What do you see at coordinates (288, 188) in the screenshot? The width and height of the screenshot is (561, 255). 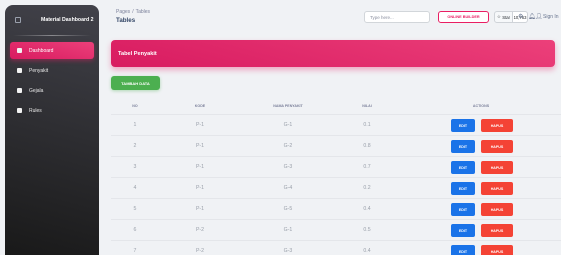 I see `cell-nama-penyakit: G-4` at bounding box center [288, 188].